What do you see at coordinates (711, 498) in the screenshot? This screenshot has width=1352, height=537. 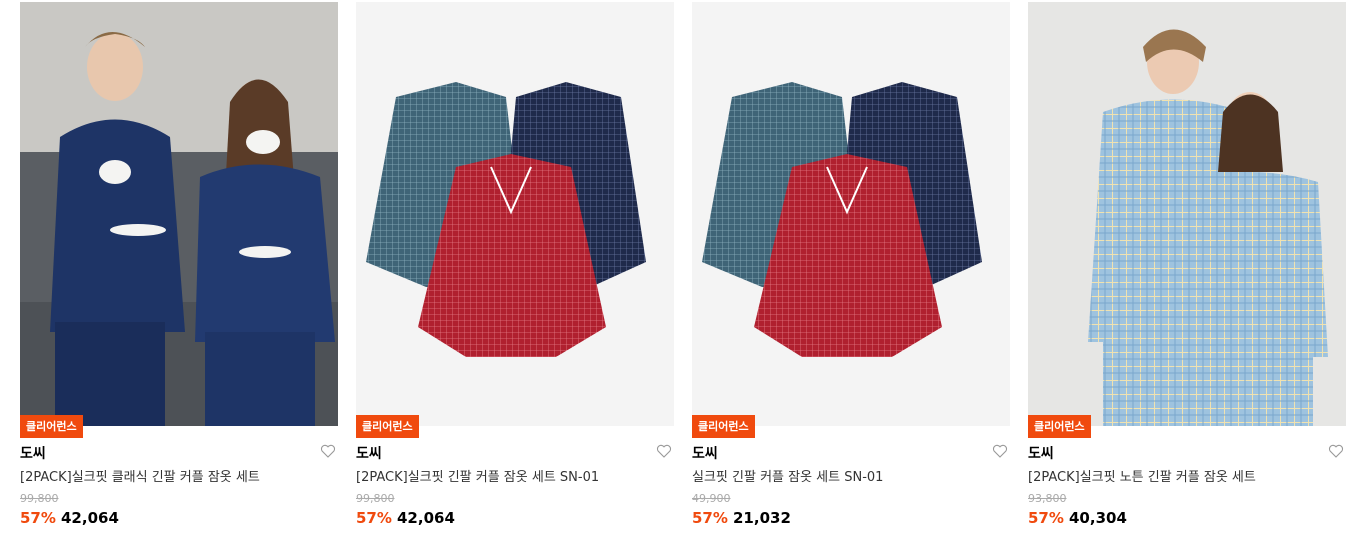 I see `original-price: 49,900` at bounding box center [711, 498].